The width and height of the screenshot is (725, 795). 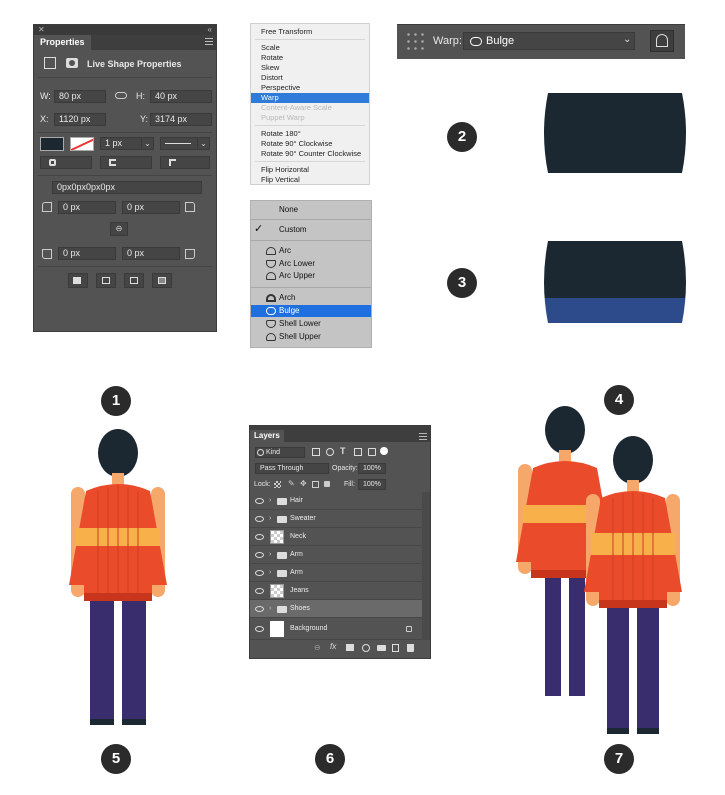 I want to click on link-corners-icon: ⊖, so click(x=119, y=229).